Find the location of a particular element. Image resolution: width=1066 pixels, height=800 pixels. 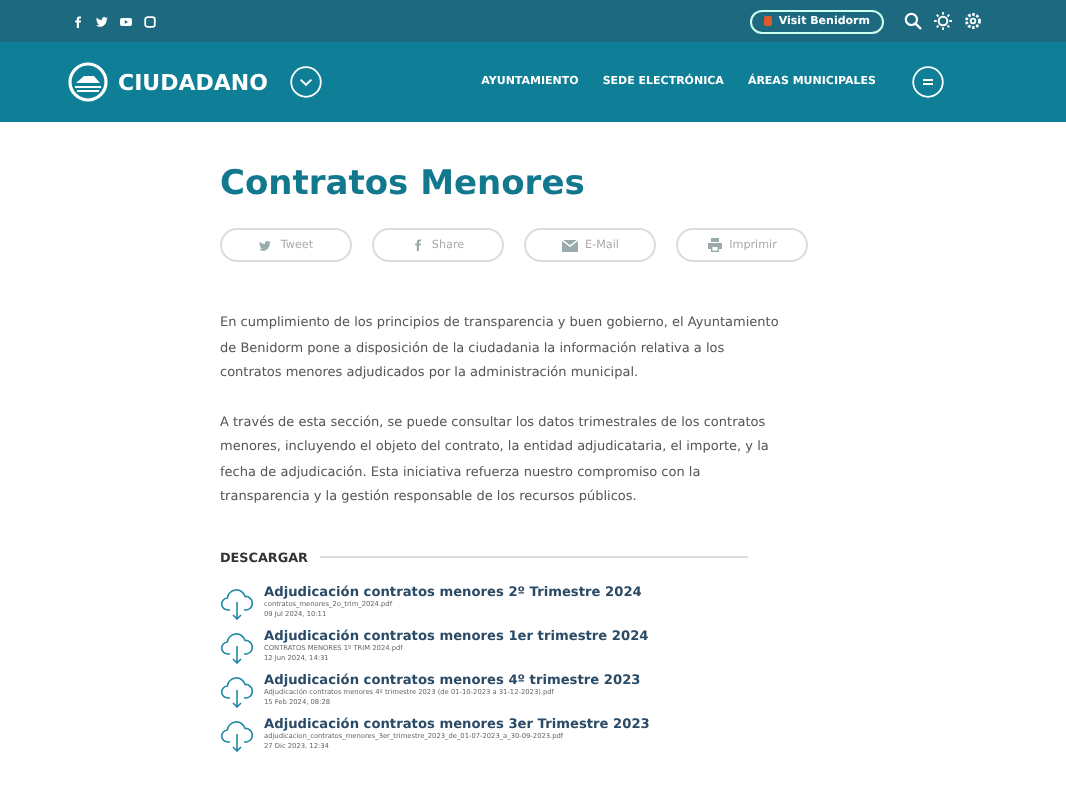

page-title: Contratos Menores is located at coordinates (403, 184).